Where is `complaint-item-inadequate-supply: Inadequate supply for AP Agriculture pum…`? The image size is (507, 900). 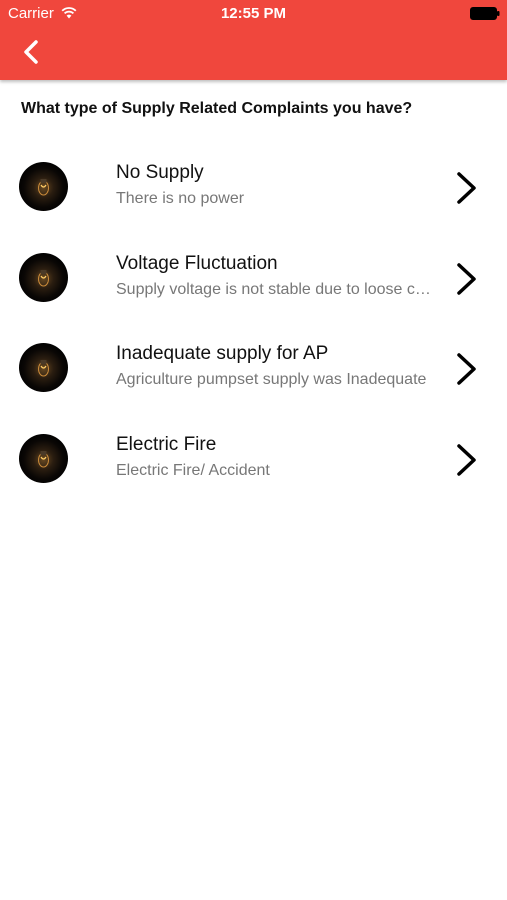 complaint-item-inadequate-supply: Inadequate supply for AP Agriculture pum… is located at coordinates (253, 368).